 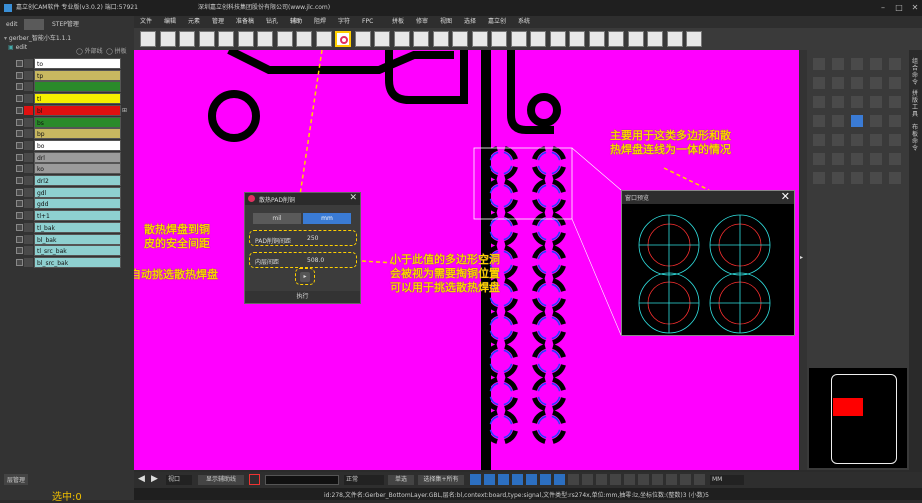 I want to click on layer-row: gdd, so click(x=67, y=204).